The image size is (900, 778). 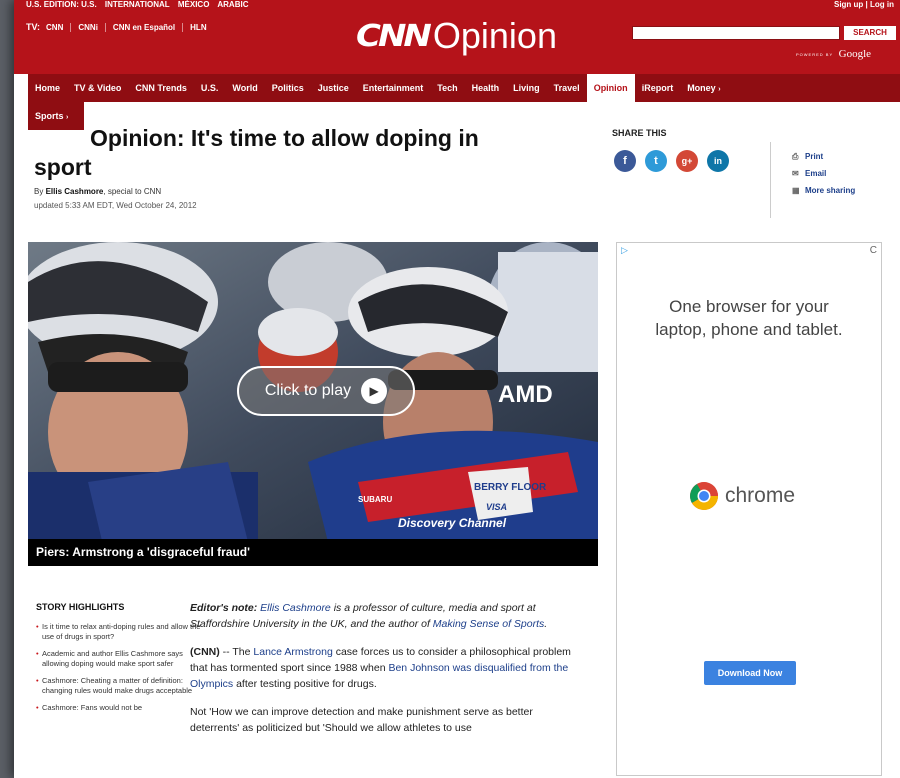 What do you see at coordinates (452, 523) in the screenshot?
I see `jersey-channel-text: Discovery Channel` at bounding box center [452, 523].